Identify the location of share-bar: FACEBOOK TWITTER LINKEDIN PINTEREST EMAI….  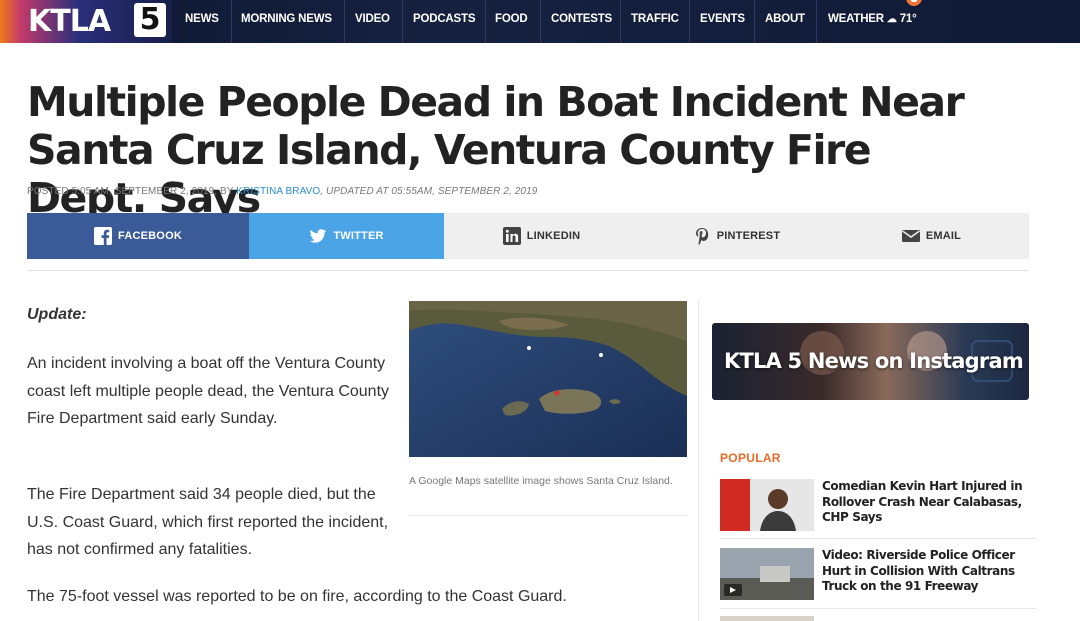
(528, 236).